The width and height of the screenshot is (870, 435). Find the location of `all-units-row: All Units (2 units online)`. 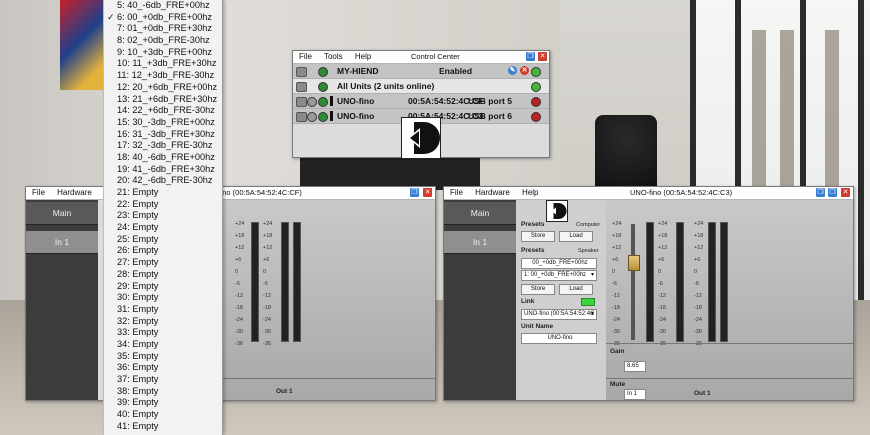

all-units-row: All Units (2 units online) is located at coordinates (421, 86).